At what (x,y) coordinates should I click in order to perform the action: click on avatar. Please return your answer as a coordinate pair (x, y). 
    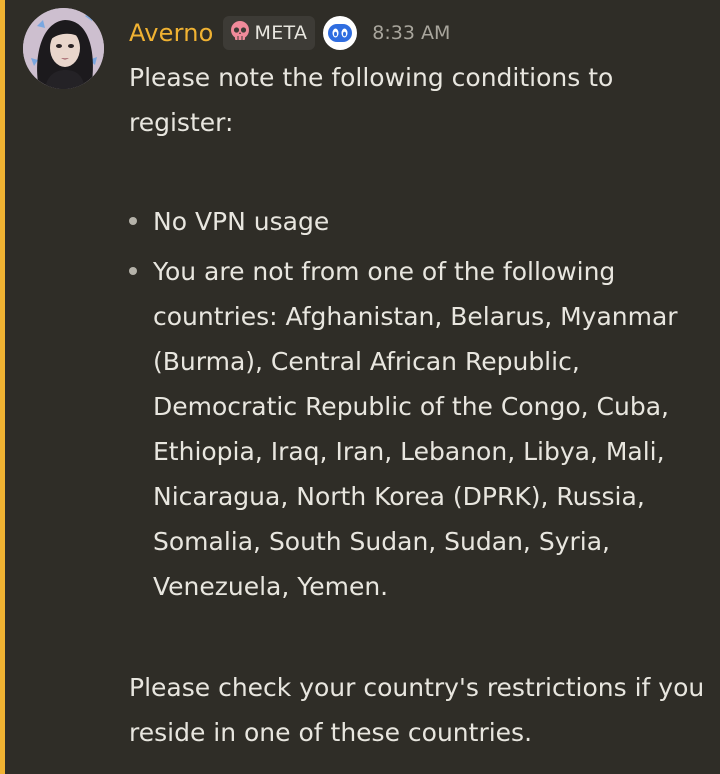
    Looking at the image, I should click on (63, 48).